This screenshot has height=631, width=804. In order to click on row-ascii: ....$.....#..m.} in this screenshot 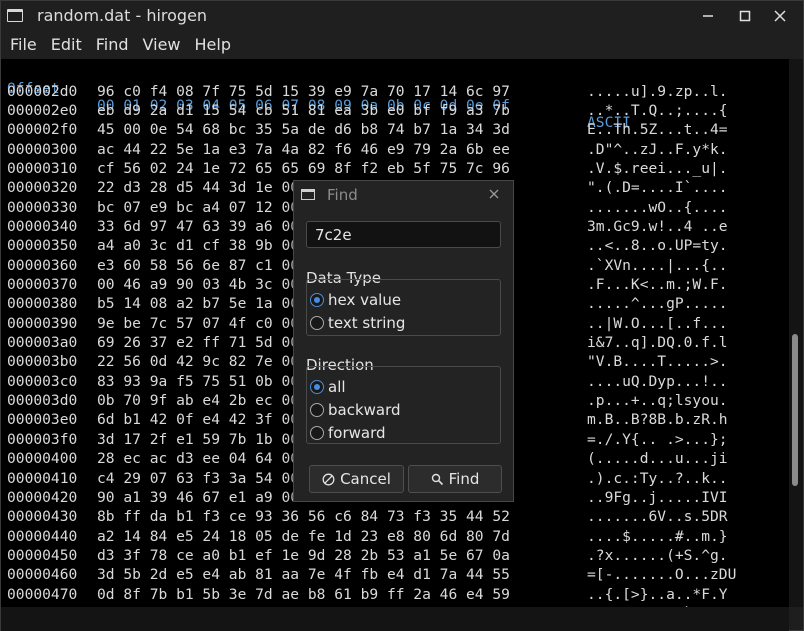, I will do `click(657, 536)`.